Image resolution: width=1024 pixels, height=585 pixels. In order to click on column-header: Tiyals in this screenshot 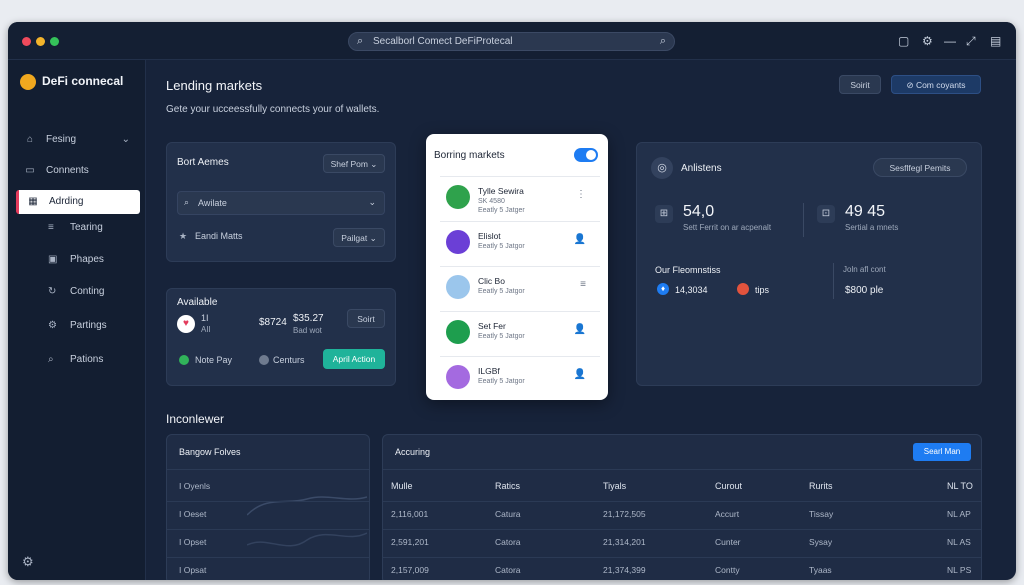, I will do `click(614, 486)`.